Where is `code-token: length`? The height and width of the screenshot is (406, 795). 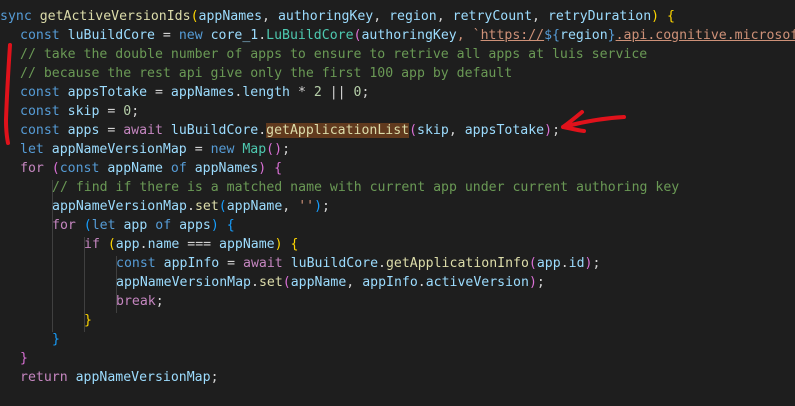 code-token: length is located at coordinates (266, 92).